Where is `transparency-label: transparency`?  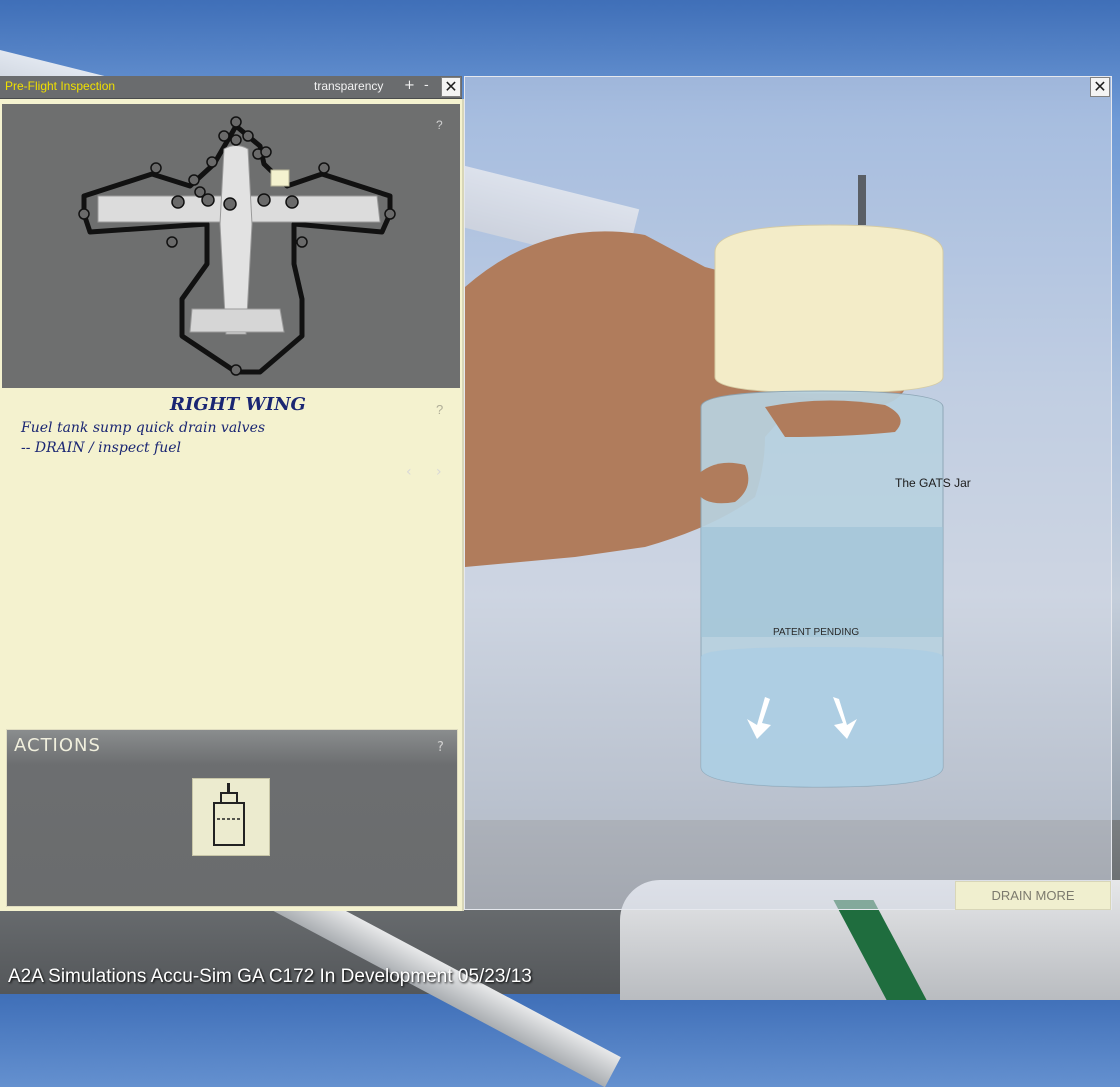 transparency-label: transparency is located at coordinates (349, 86).